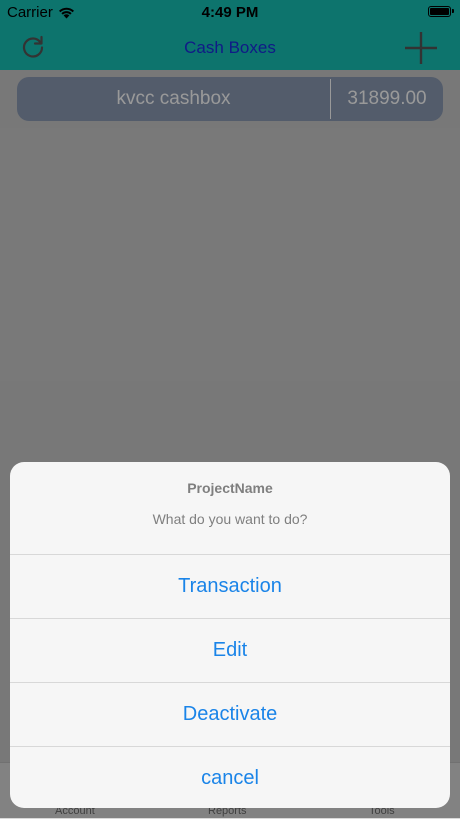 The height and width of the screenshot is (819, 460). Describe the element at coordinates (230, 508) in the screenshot. I see `action-sheet-header: ProjectName What do you want to do?` at that location.